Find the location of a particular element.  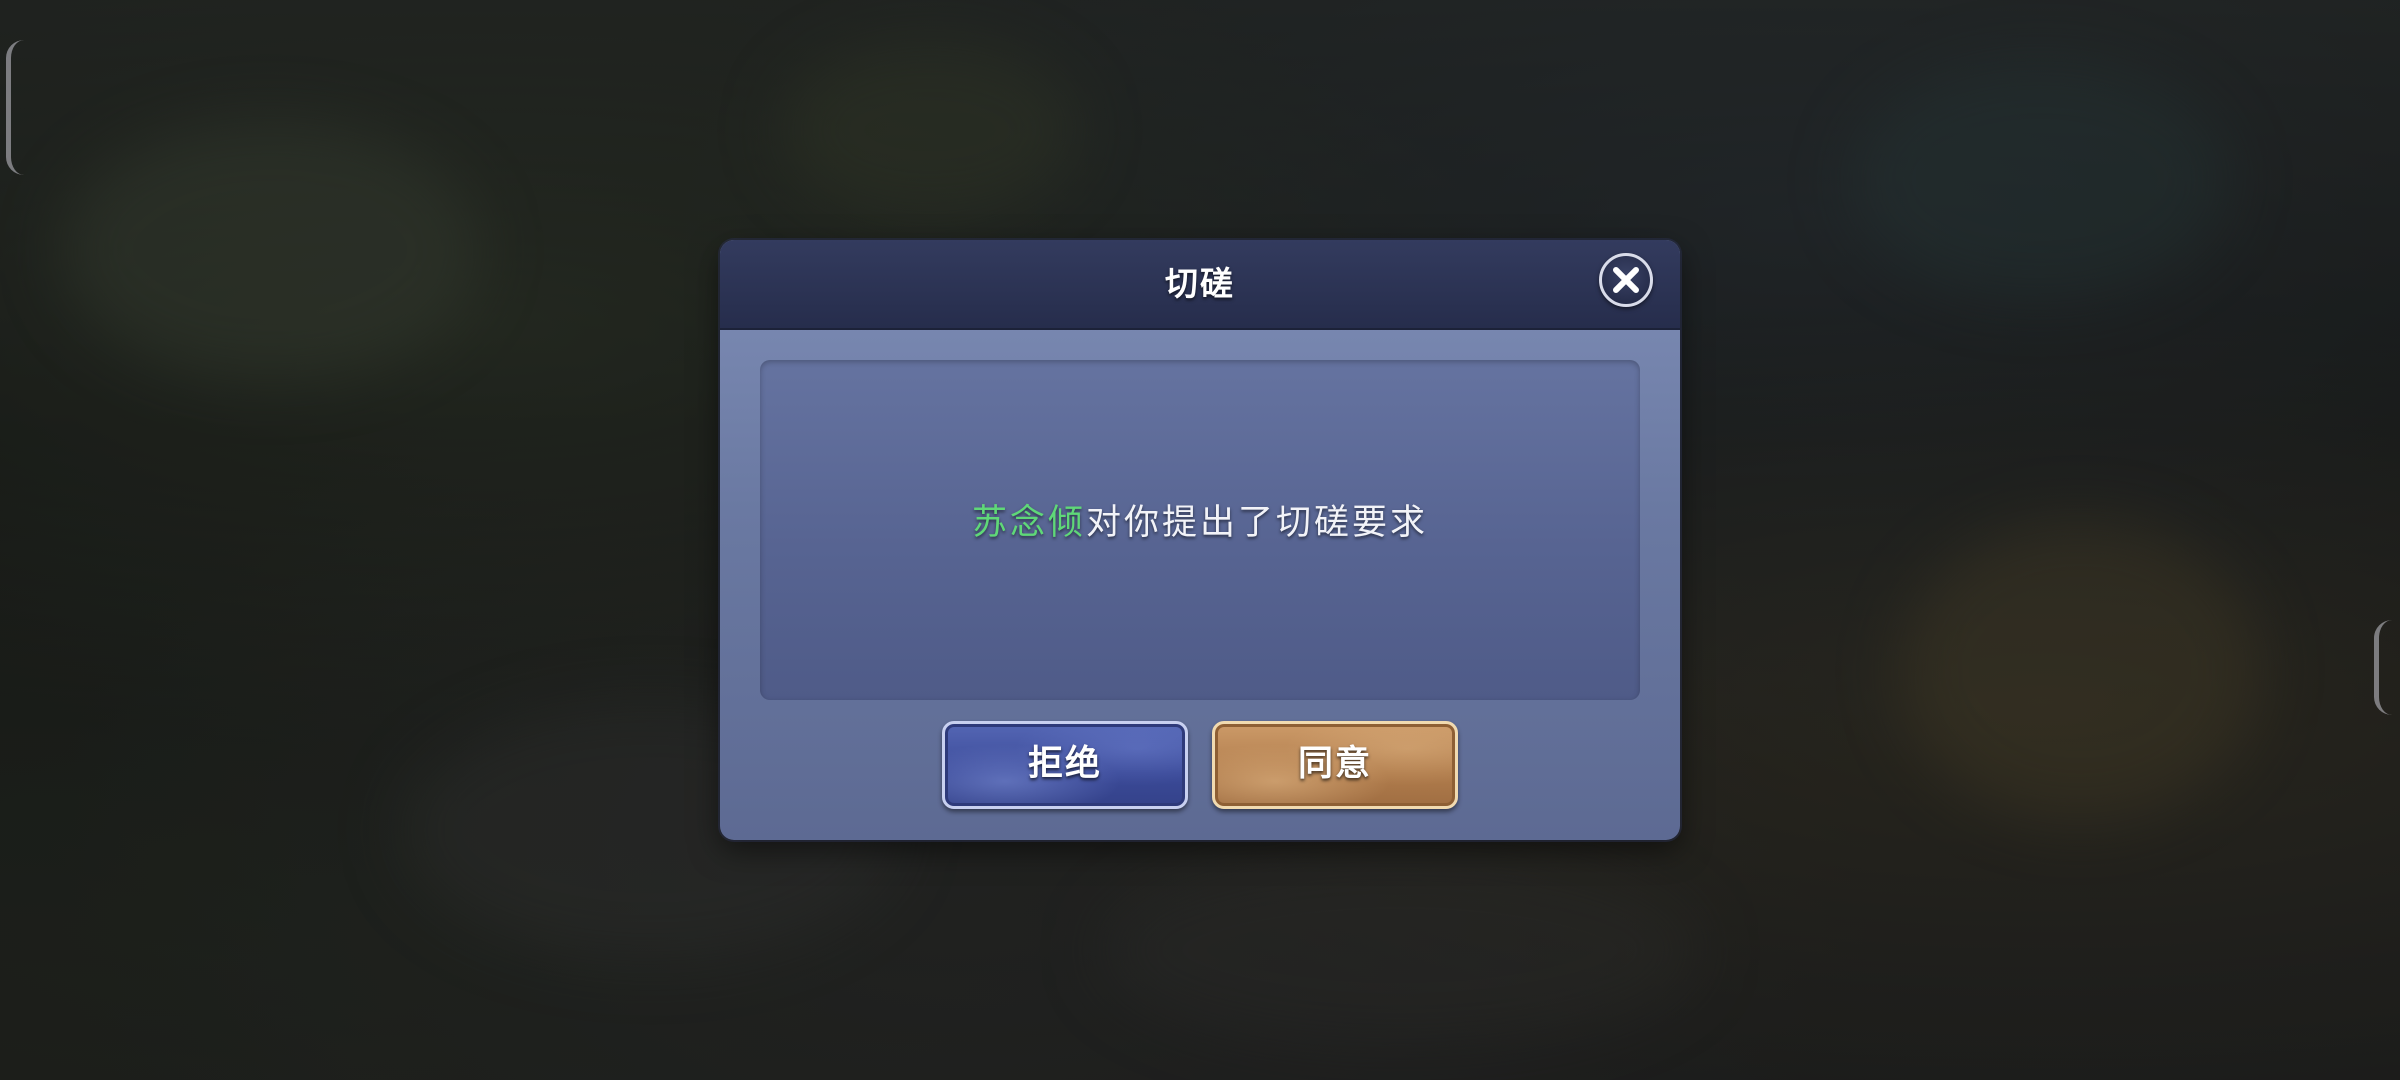

player-name: 苏念倾 is located at coordinates (1028, 523).